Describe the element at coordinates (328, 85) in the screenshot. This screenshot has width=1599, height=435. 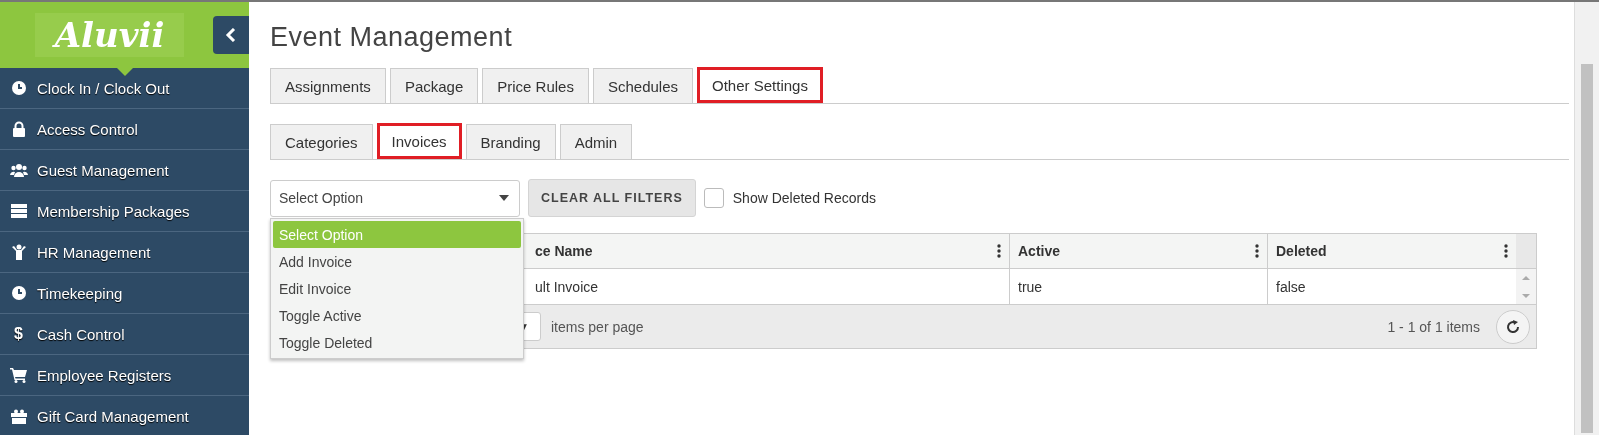
I see `tab: Assignments` at that location.